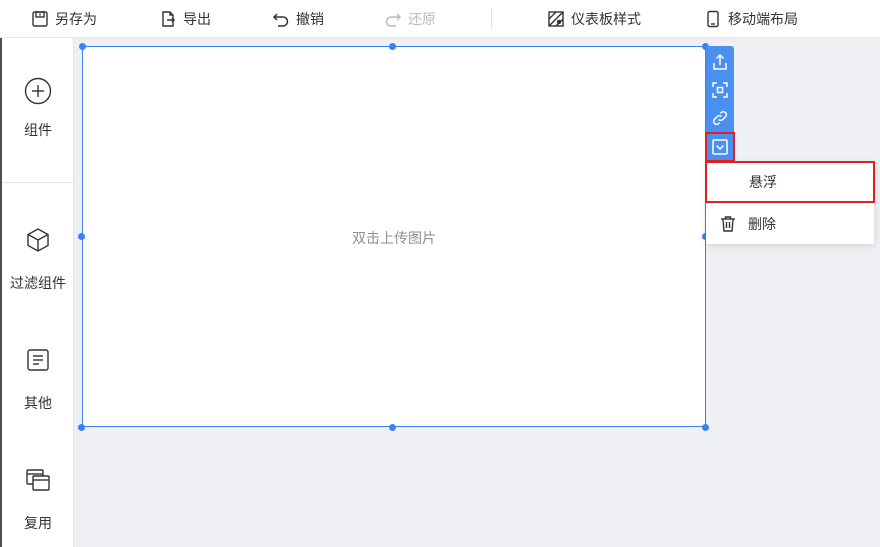  What do you see at coordinates (762, 225) in the screenshot?
I see `menu-item-label: 删除` at bounding box center [762, 225].